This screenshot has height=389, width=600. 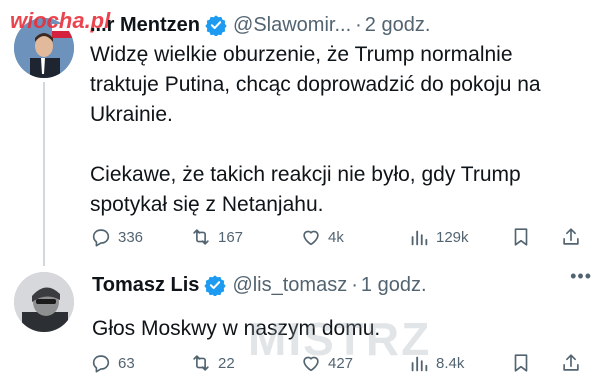 I want to click on tweet-time: 1 godz., so click(x=394, y=285).